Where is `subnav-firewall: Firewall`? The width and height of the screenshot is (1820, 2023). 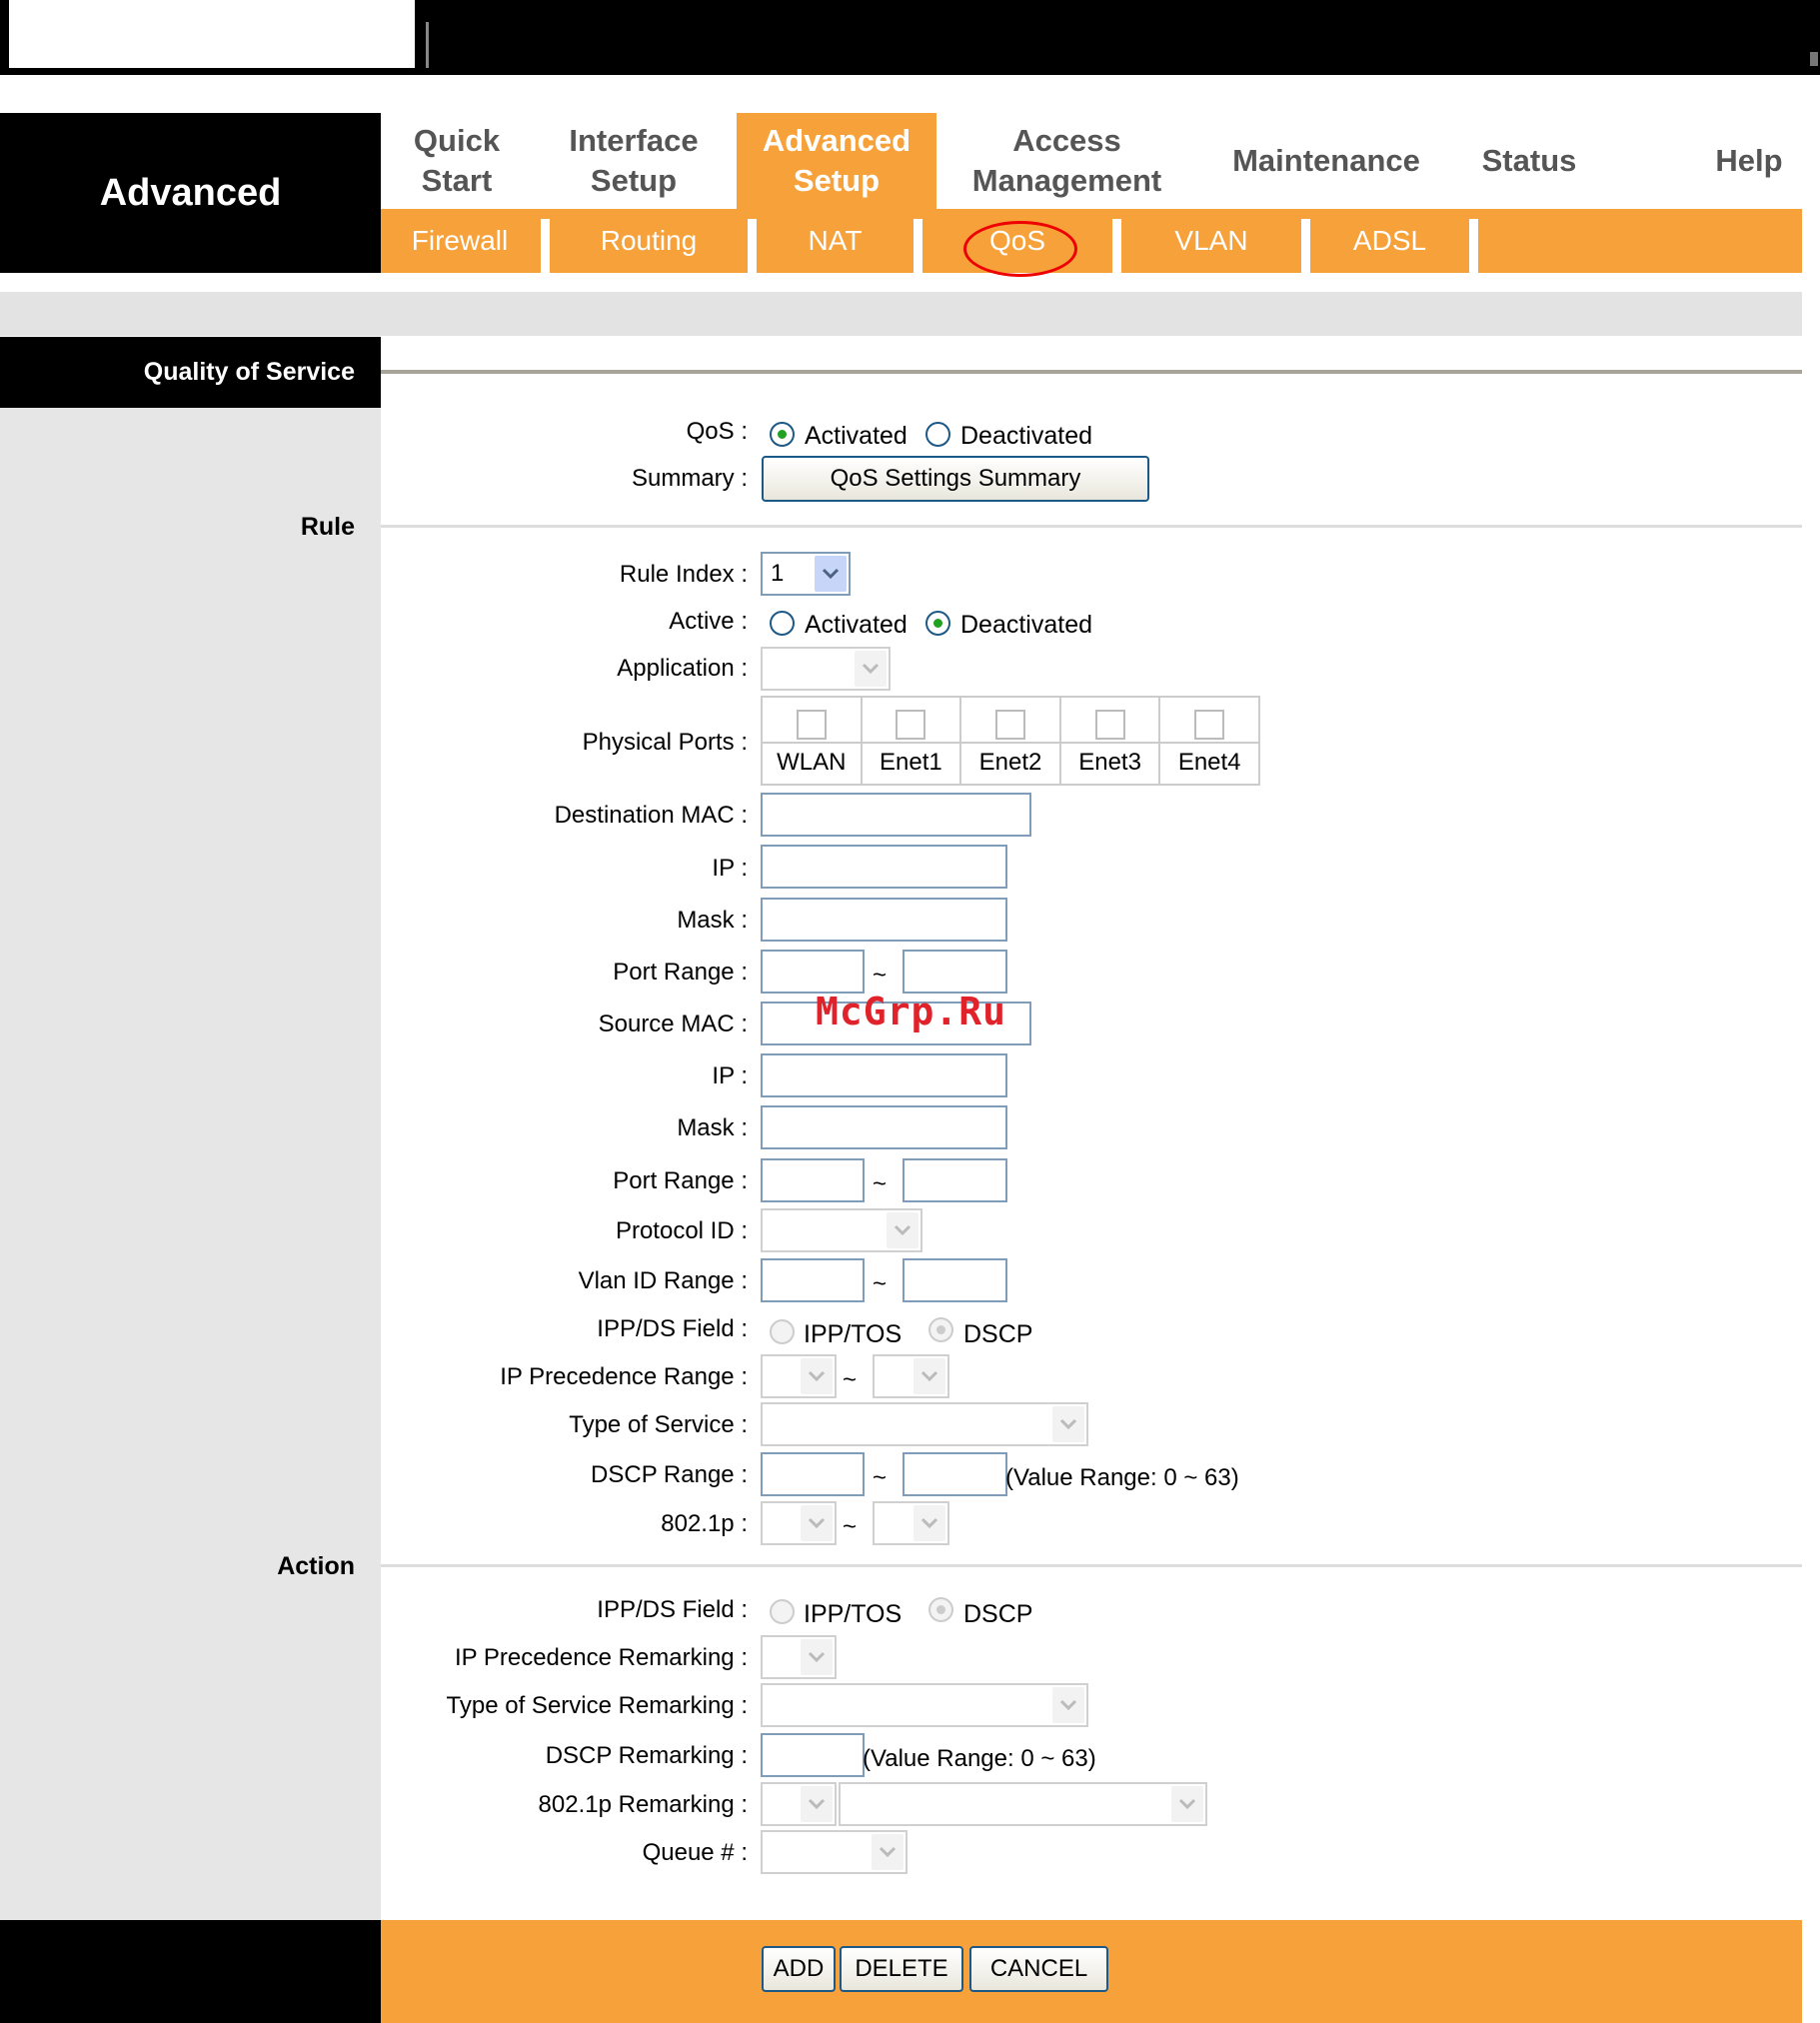
subnav-firewall: Firewall is located at coordinates (460, 241).